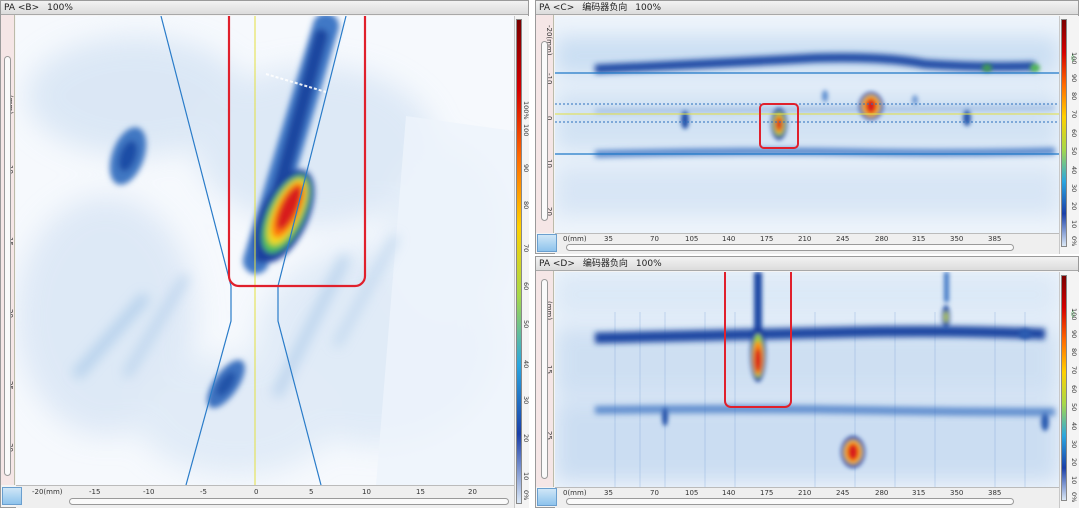  Describe the element at coordinates (1069, 390) in the screenshot. I see `d-scan-colorbar-strip: 100 90 80 70 60 50 40 30 20 10 0% ◊` at that location.